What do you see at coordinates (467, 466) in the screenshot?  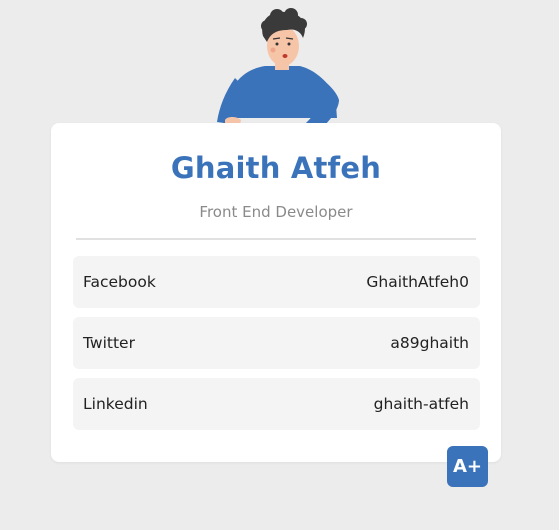 I see `font-size-increase-button: A+` at bounding box center [467, 466].